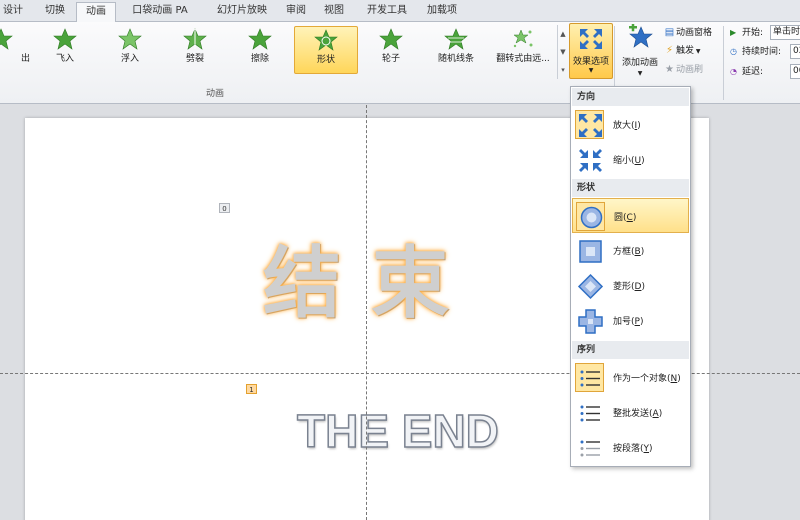 Image resolution: width=800 pixels, height=520 pixels. What do you see at coordinates (251, 389) in the screenshot?
I see `animation-order-marker: 1` at bounding box center [251, 389].